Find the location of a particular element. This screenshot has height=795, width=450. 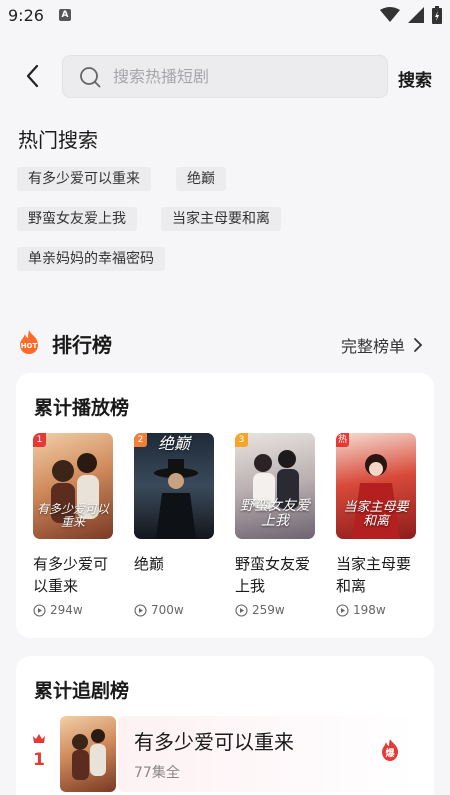

poster-title: 当家主母要和离 is located at coordinates (376, 514).